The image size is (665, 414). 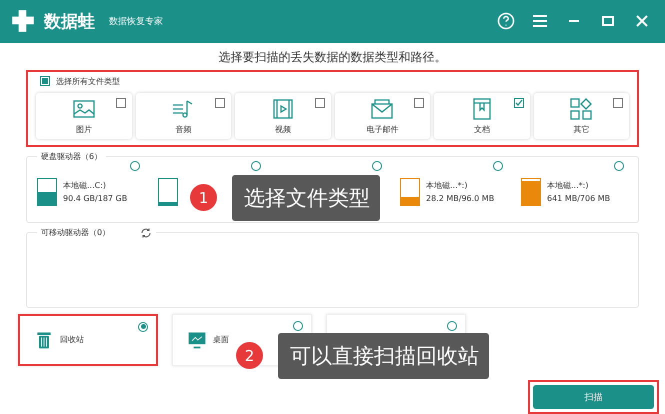 What do you see at coordinates (460, 198) in the screenshot?
I see `drive-size: 28.2 MB/96.0 MB` at bounding box center [460, 198].